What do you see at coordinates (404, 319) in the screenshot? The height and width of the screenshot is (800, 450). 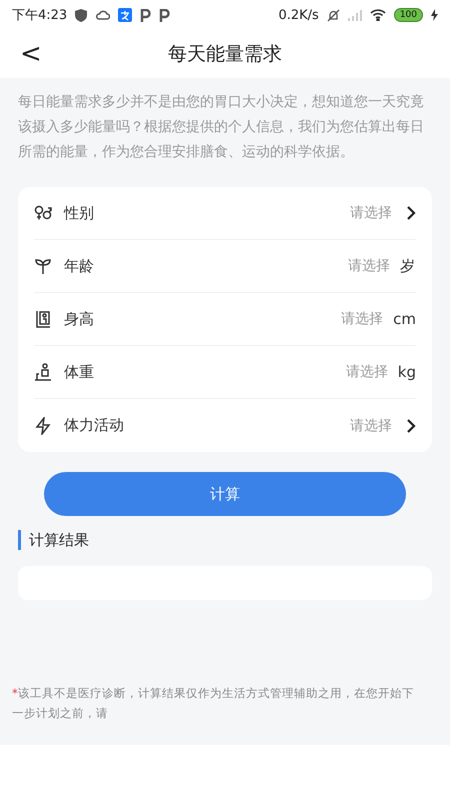 I see `unit-label: cm` at bounding box center [404, 319].